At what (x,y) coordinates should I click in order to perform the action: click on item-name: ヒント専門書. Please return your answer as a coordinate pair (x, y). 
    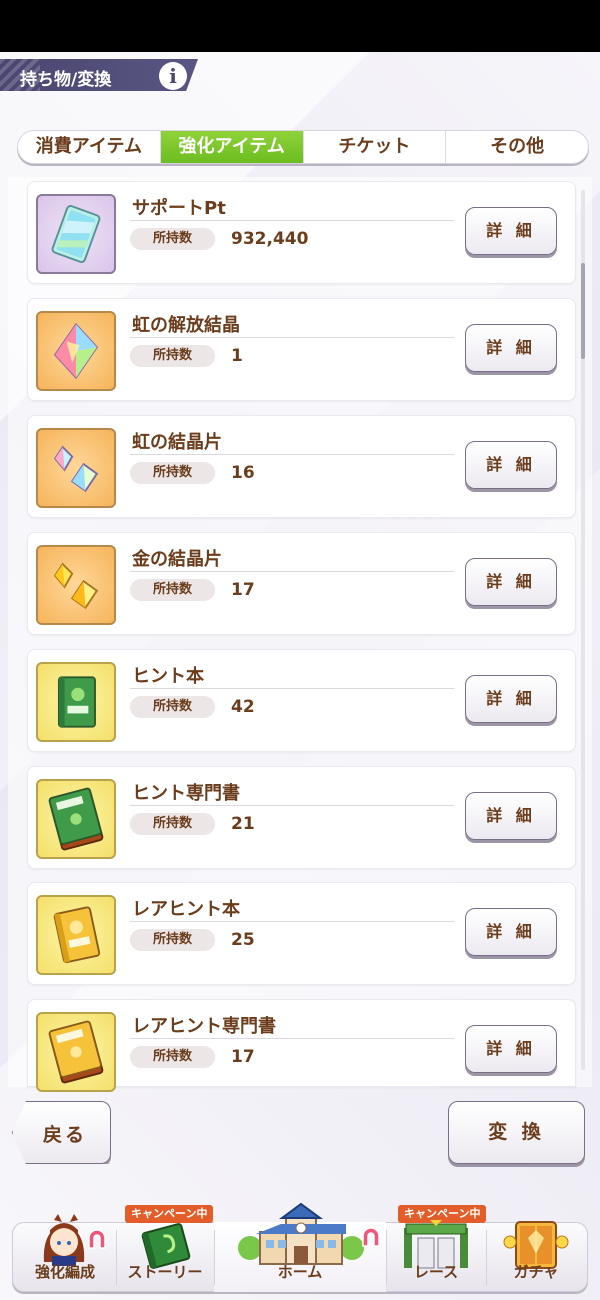
    Looking at the image, I should click on (186, 793).